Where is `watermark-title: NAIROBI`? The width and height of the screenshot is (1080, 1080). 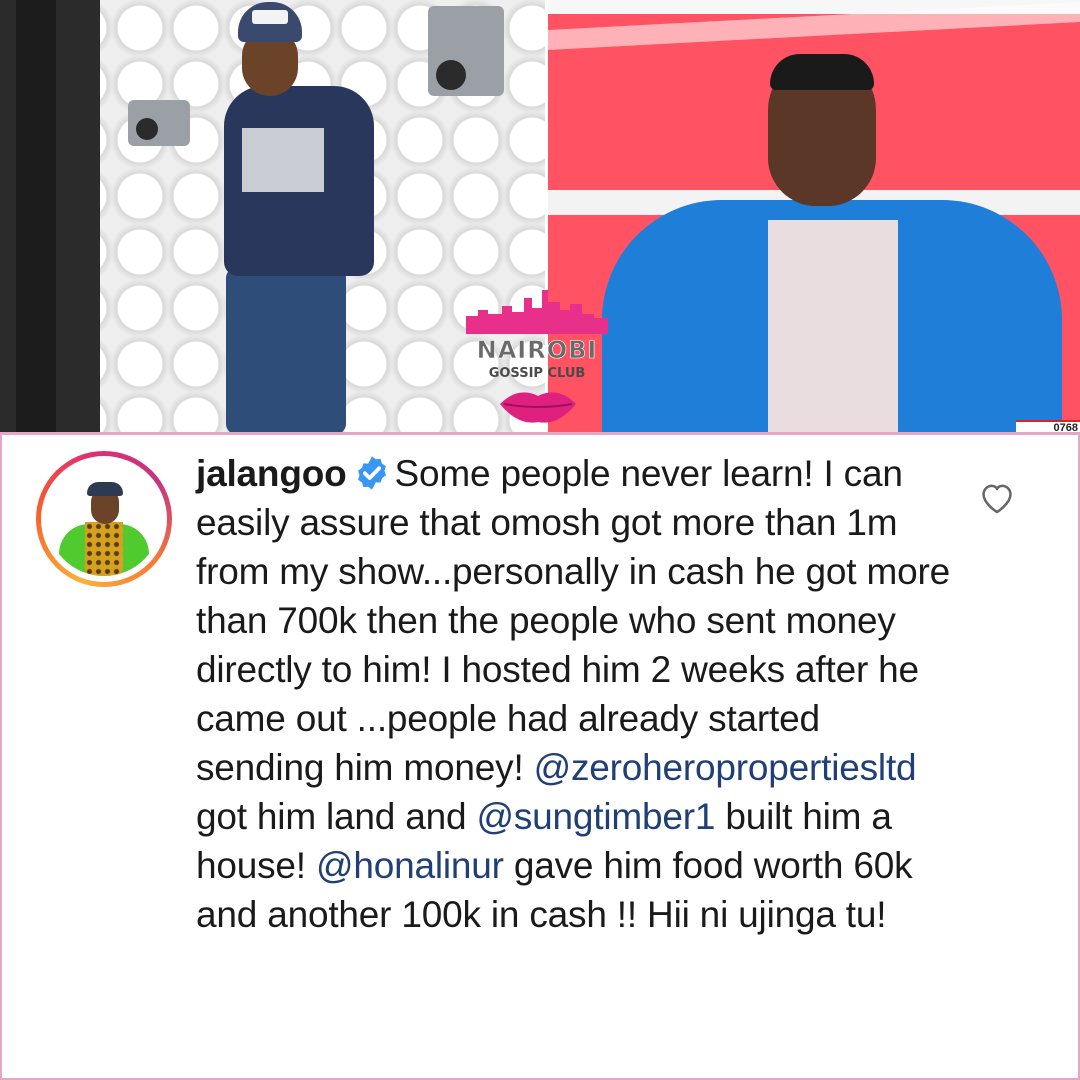 watermark-title: NAIROBI is located at coordinates (537, 350).